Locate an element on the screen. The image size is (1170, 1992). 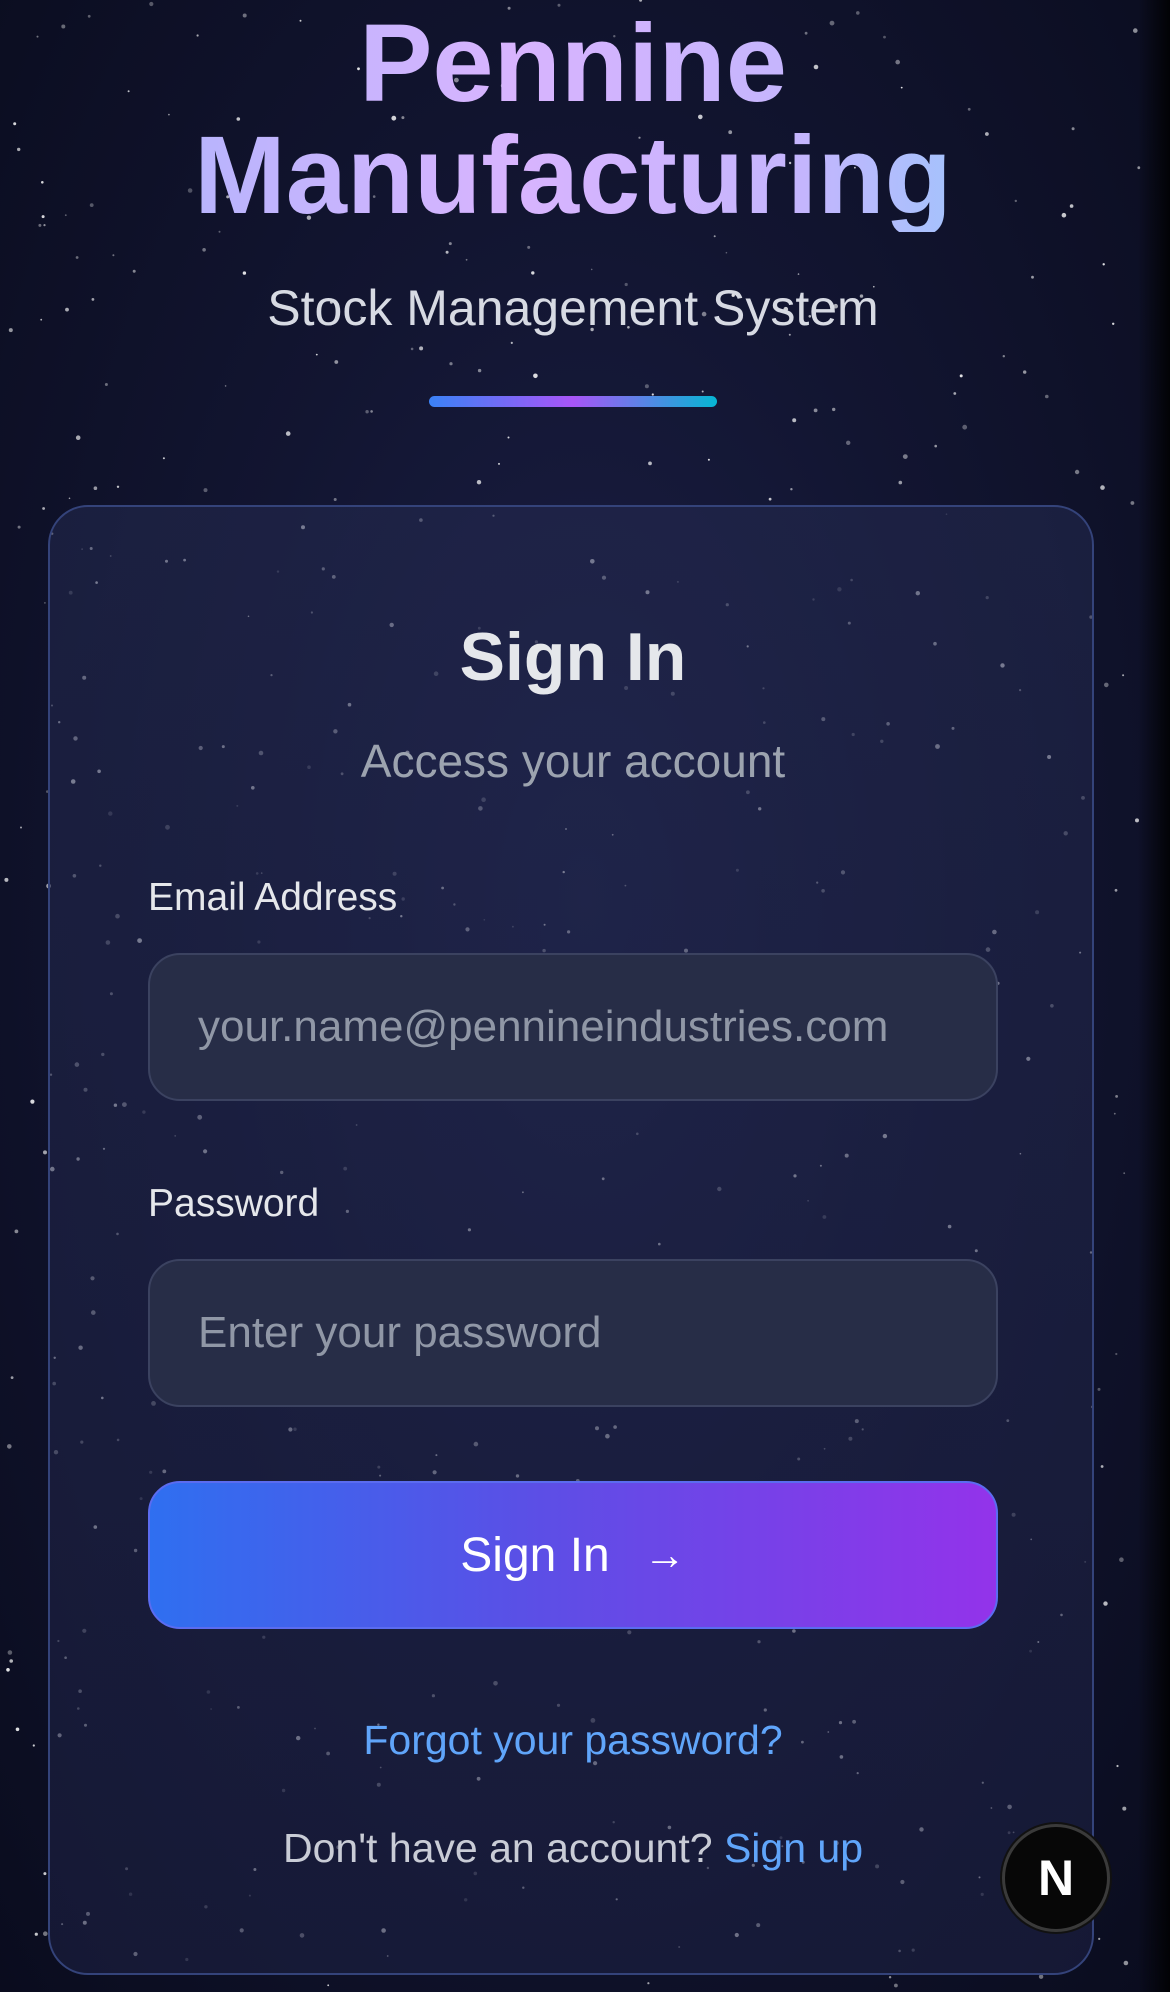
email-field is located at coordinates (573, 1027).